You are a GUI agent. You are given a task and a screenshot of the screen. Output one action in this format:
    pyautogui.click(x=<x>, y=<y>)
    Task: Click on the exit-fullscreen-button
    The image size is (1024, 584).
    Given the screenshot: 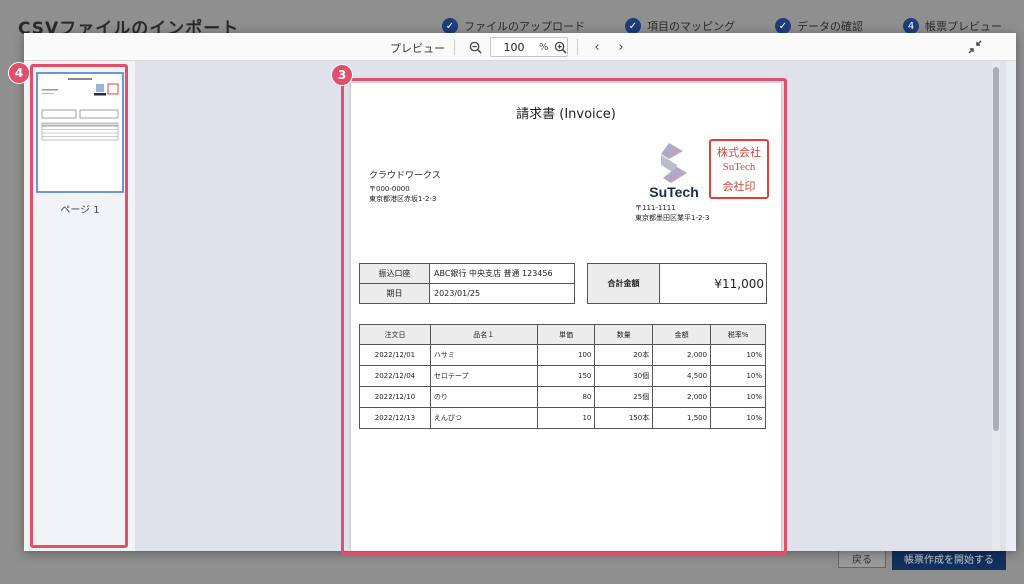 What is the action you would take?
    pyautogui.click(x=975, y=47)
    